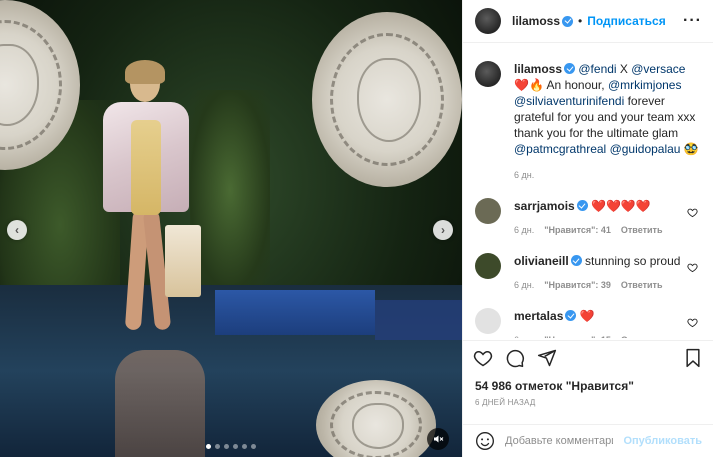 The width and height of the screenshot is (713, 457). I want to click on comment-likes: "Нравится": 39, so click(577, 285).